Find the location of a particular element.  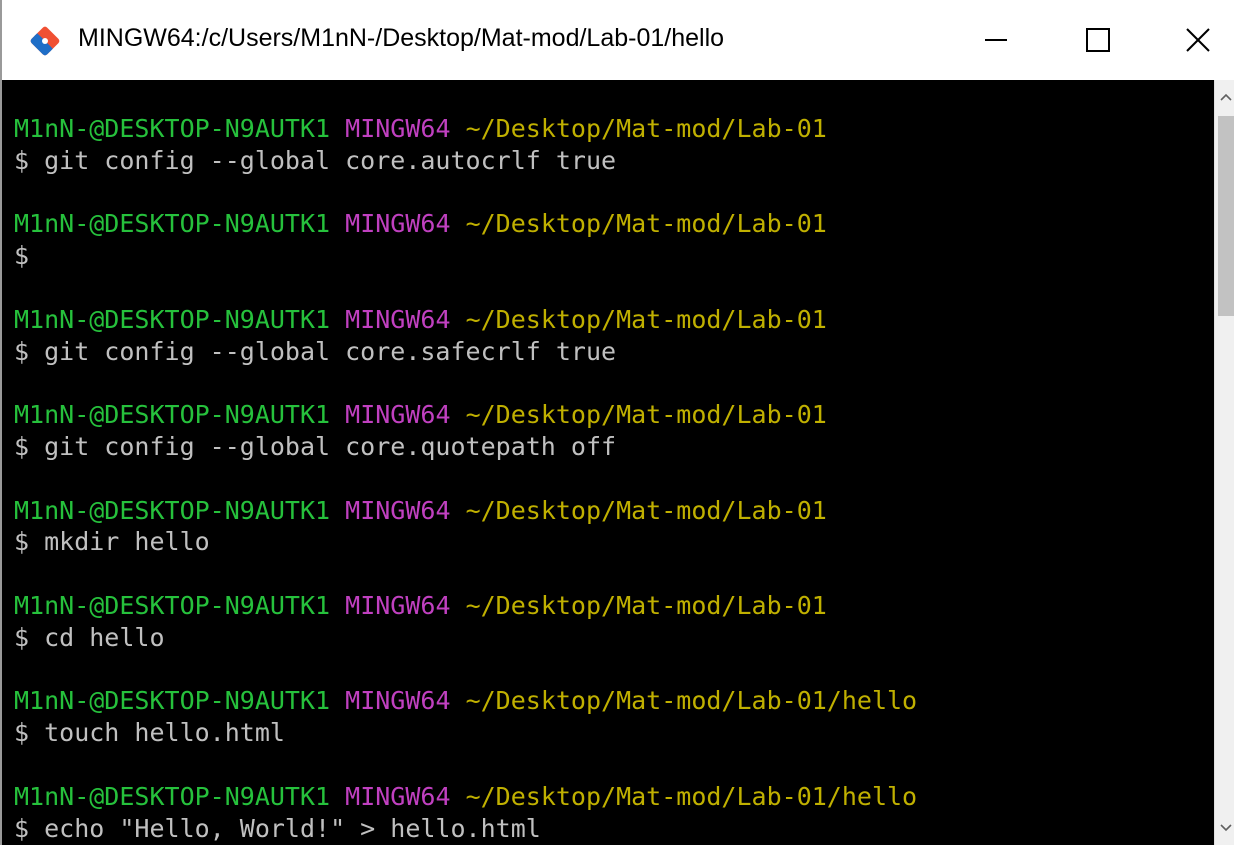

minimize-icon is located at coordinates (996, 40).